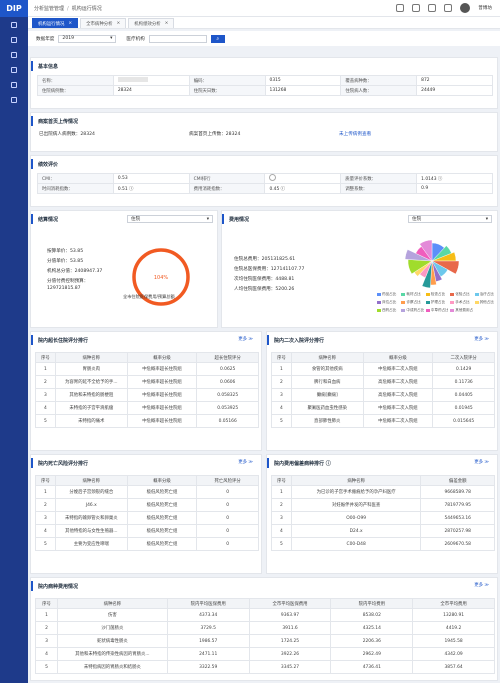  What do you see at coordinates (379, 90) in the screenshot?
I see `field-label: 住院病人数：` at bounding box center [379, 90].